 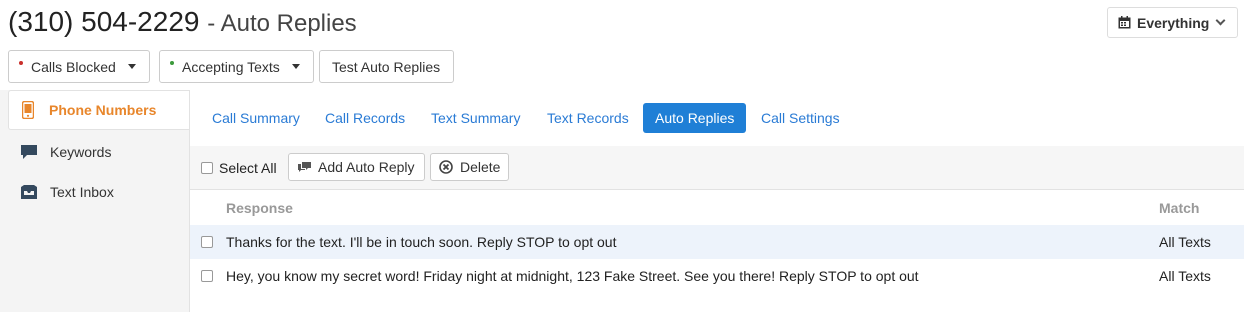 I want to click on page-title: (310) 504-2229 - Auto Replies, so click(x=182, y=22).